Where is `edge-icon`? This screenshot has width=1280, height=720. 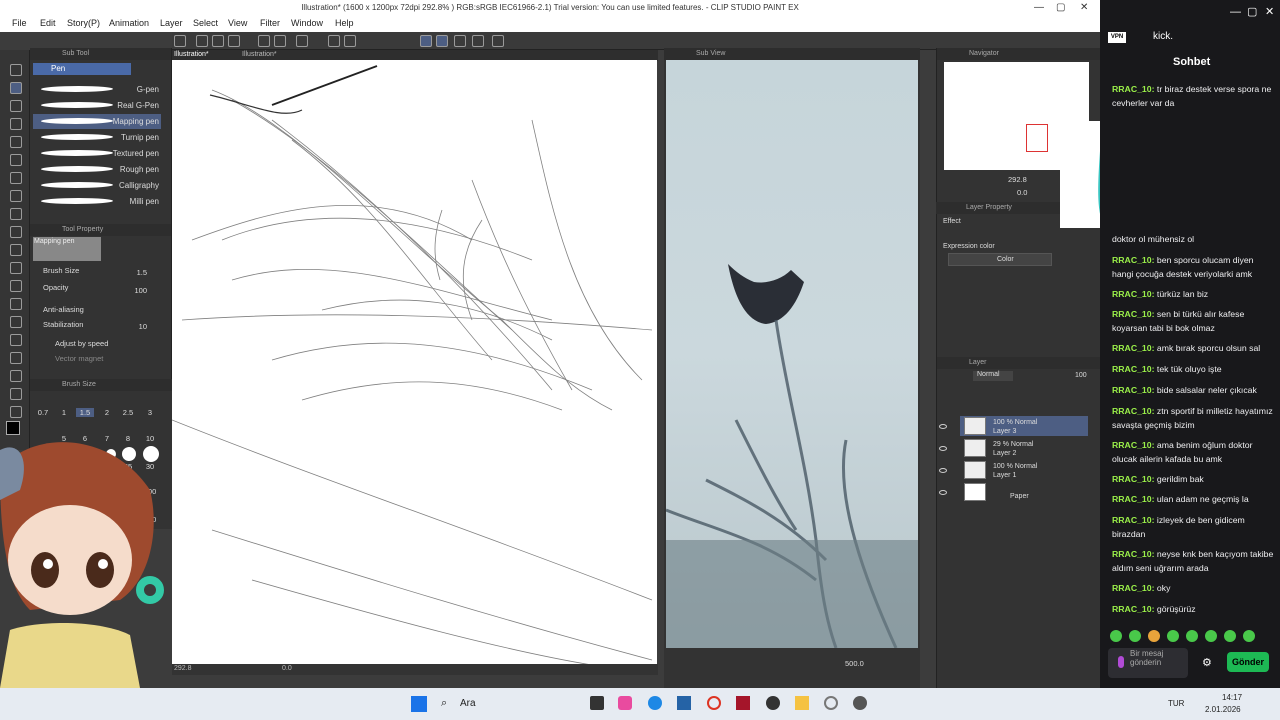 edge-icon is located at coordinates (655, 703).